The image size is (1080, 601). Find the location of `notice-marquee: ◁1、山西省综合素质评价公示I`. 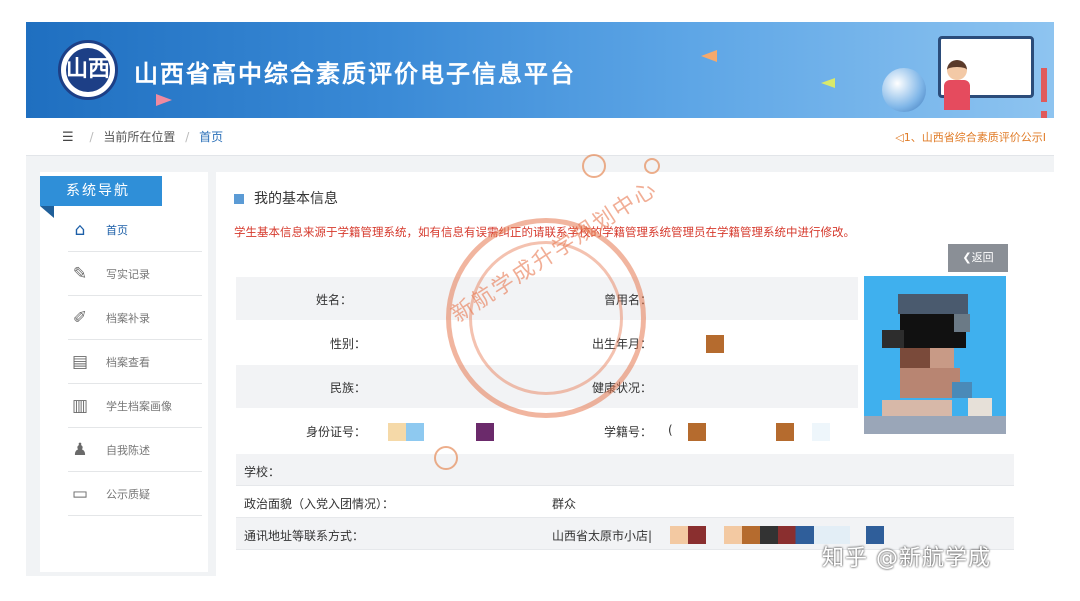

notice-marquee: ◁1、山西省综合素质评价公示I is located at coordinates (970, 137).